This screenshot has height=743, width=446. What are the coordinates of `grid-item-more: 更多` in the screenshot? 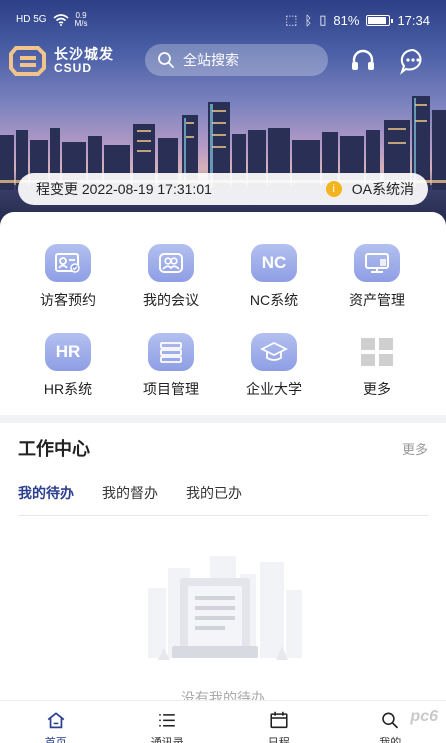 It's located at (377, 366).